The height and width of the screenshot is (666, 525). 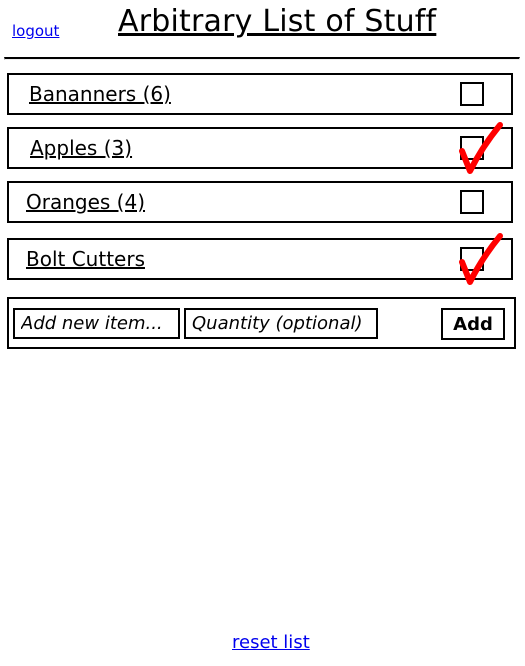 I want to click on new-item-input, so click(x=96, y=323).